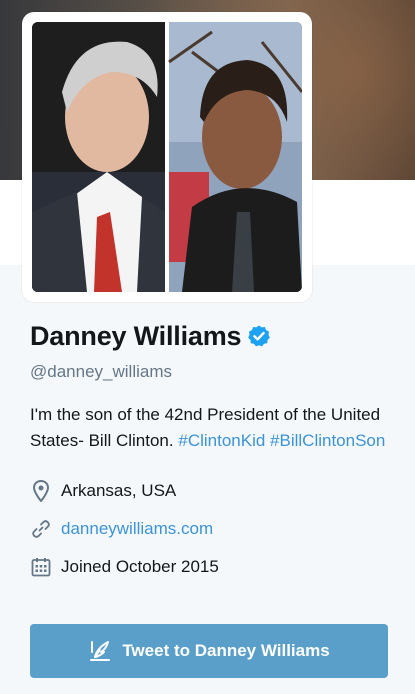 Image resolution: width=415 pixels, height=694 pixels. What do you see at coordinates (221, 440) in the screenshot?
I see `hashtag-link: #ClintonKid` at bounding box center [221, 440].